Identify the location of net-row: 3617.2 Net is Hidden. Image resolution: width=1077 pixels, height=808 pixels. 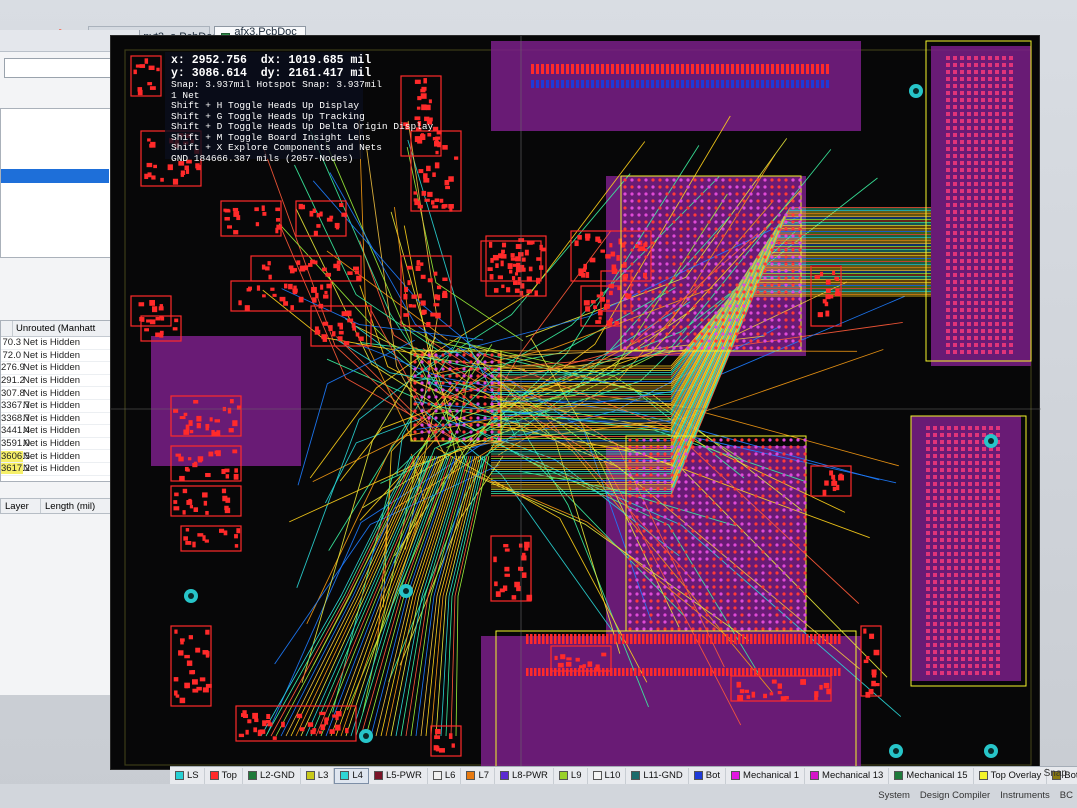
(64, 469).